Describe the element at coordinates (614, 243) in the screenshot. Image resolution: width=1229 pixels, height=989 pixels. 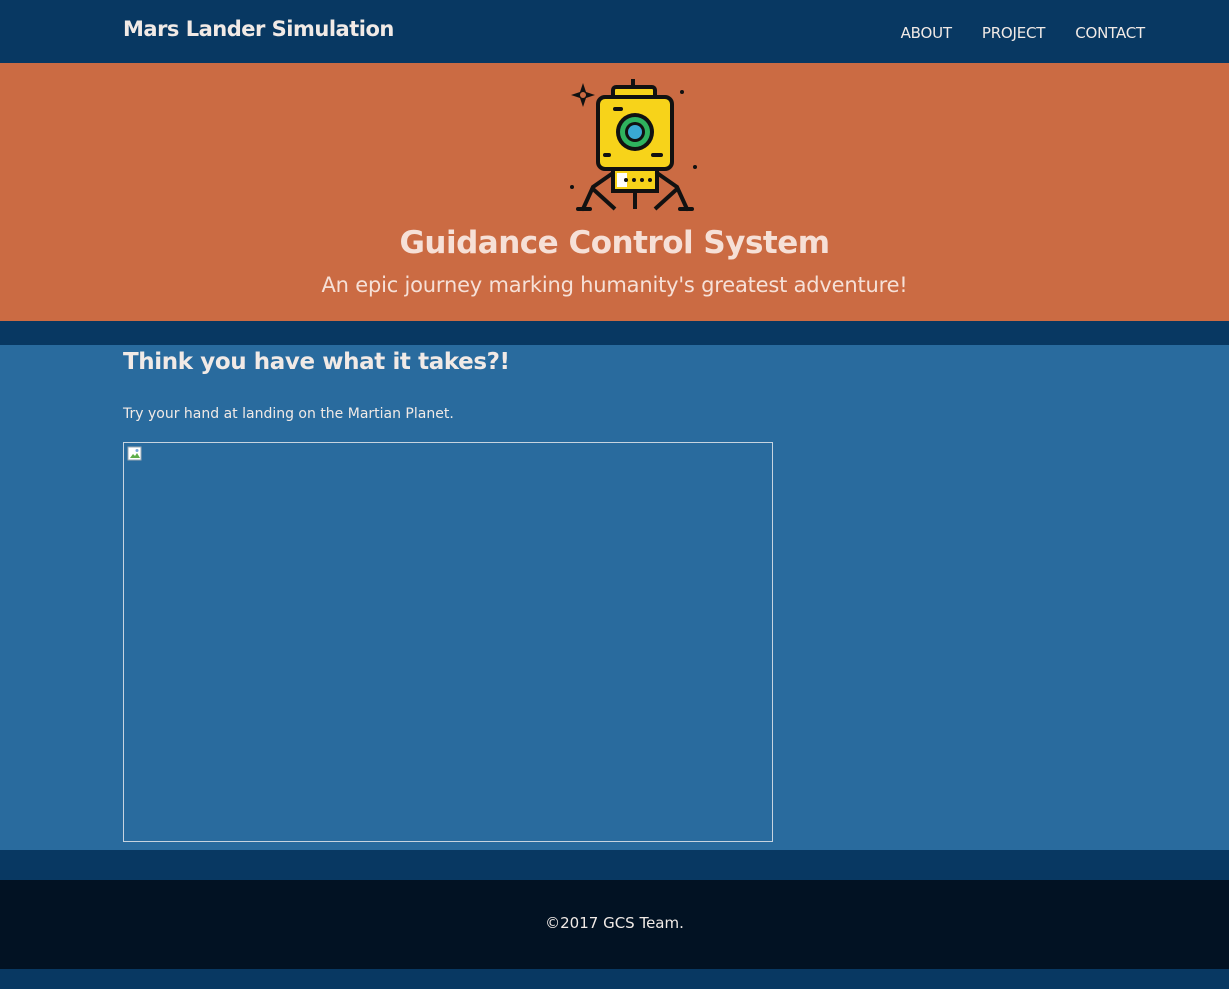
I see `hero-title: Guidance Control System` at that location.